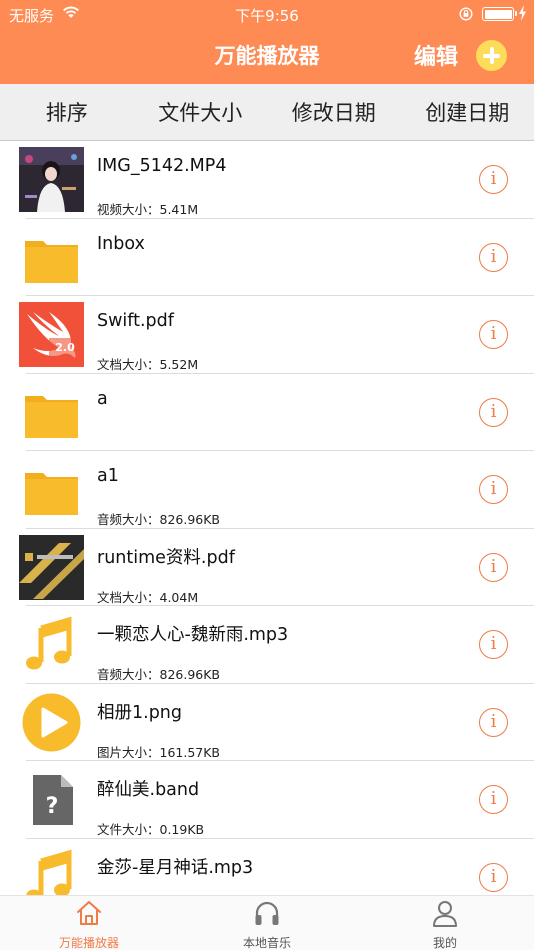  I want to click on unknown-file-icon: ?, so click(51, 799).